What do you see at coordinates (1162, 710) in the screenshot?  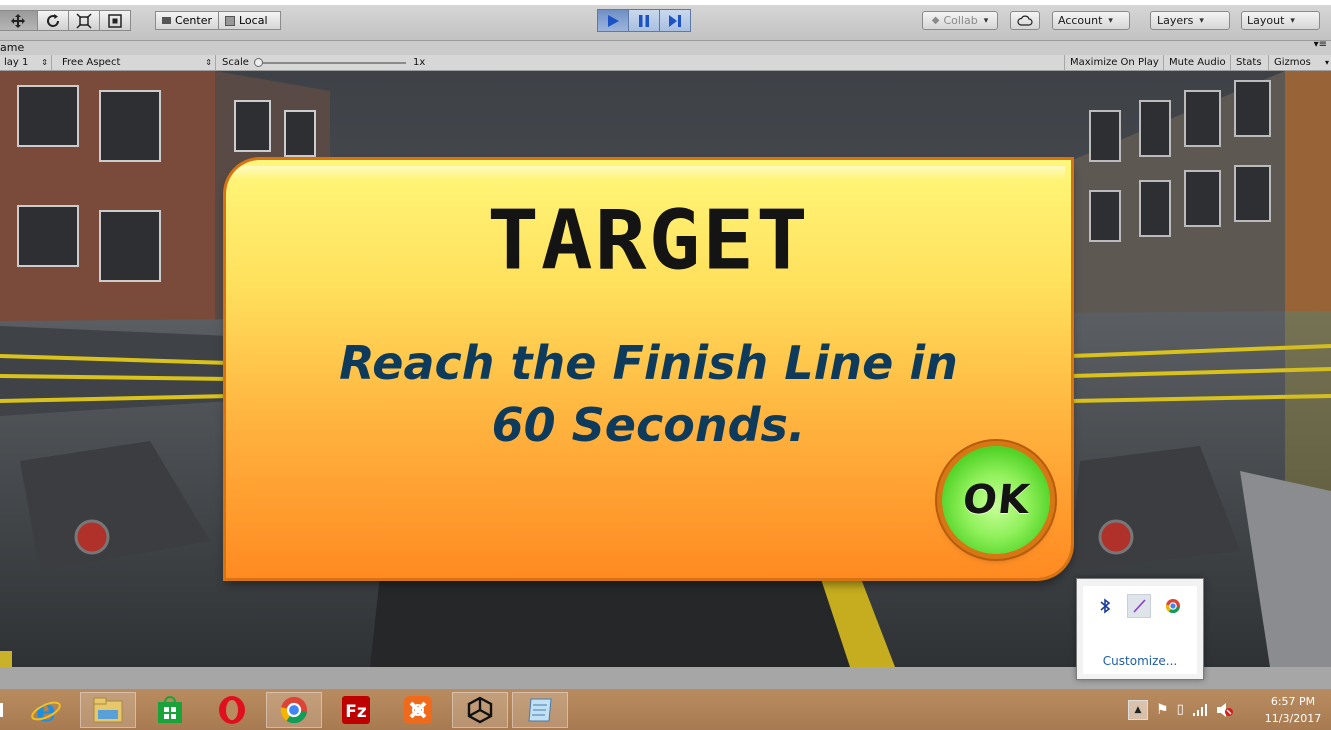 I see `action-center-flag-icon: ⚑` at bounding box center [1162, 710].